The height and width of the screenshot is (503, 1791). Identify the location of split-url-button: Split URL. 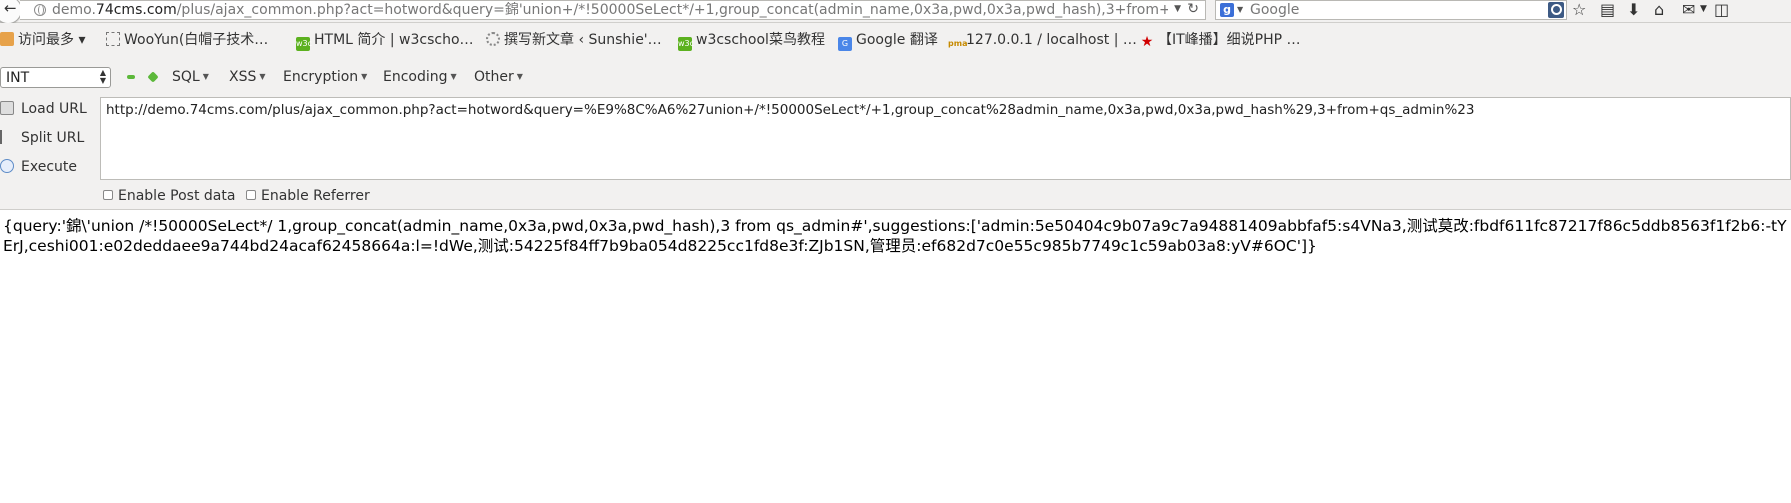
(42, 138).